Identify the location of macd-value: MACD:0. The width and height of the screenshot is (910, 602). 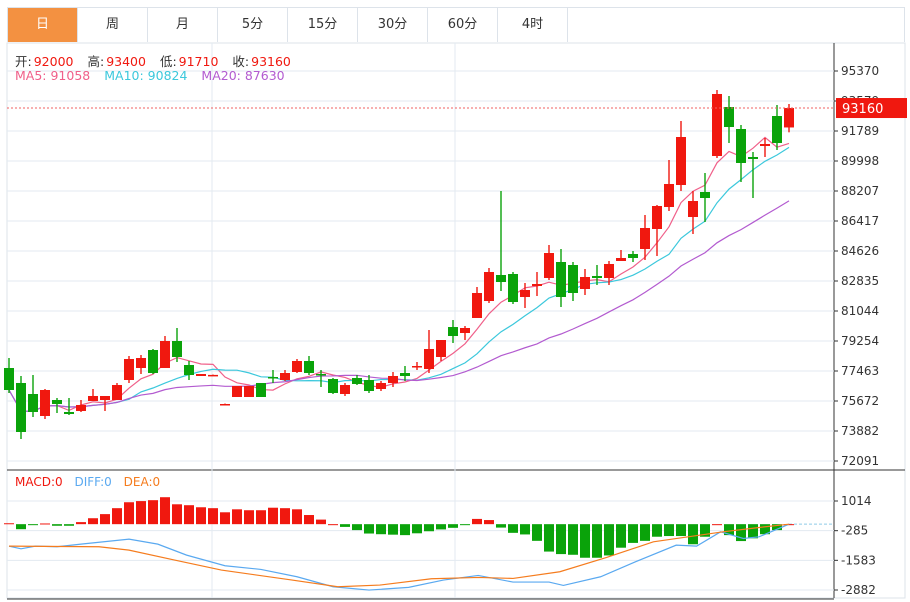
(39, 482).